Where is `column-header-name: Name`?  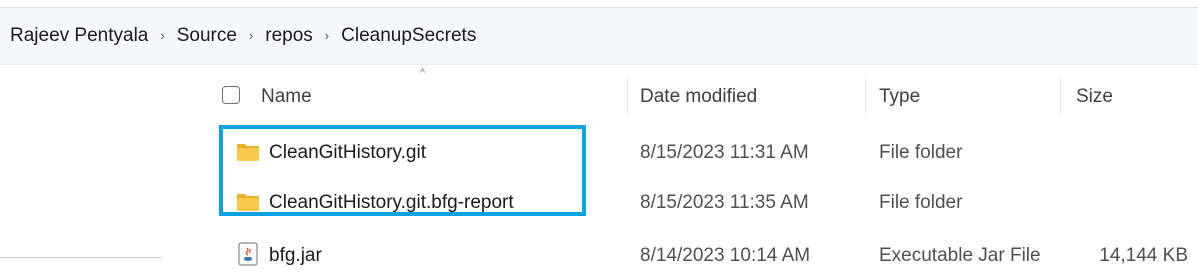 column-header-name: Name is located at coordinates (286, 97).